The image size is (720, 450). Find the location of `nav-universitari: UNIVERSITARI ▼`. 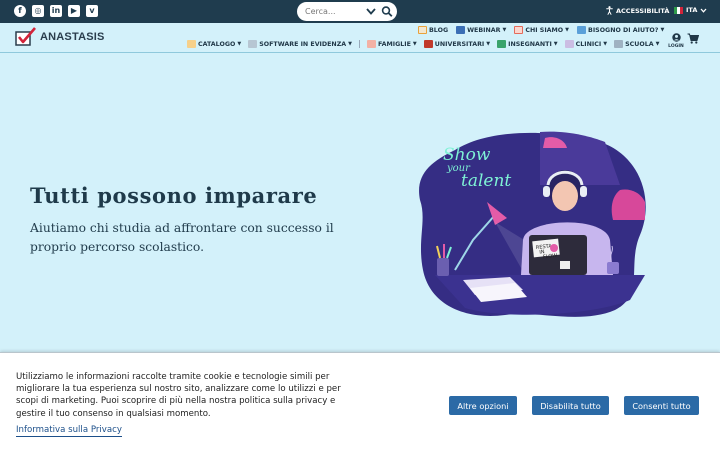

nav-universitari: UNIVERSITARI ▼ is located at coordinates (457, 44).